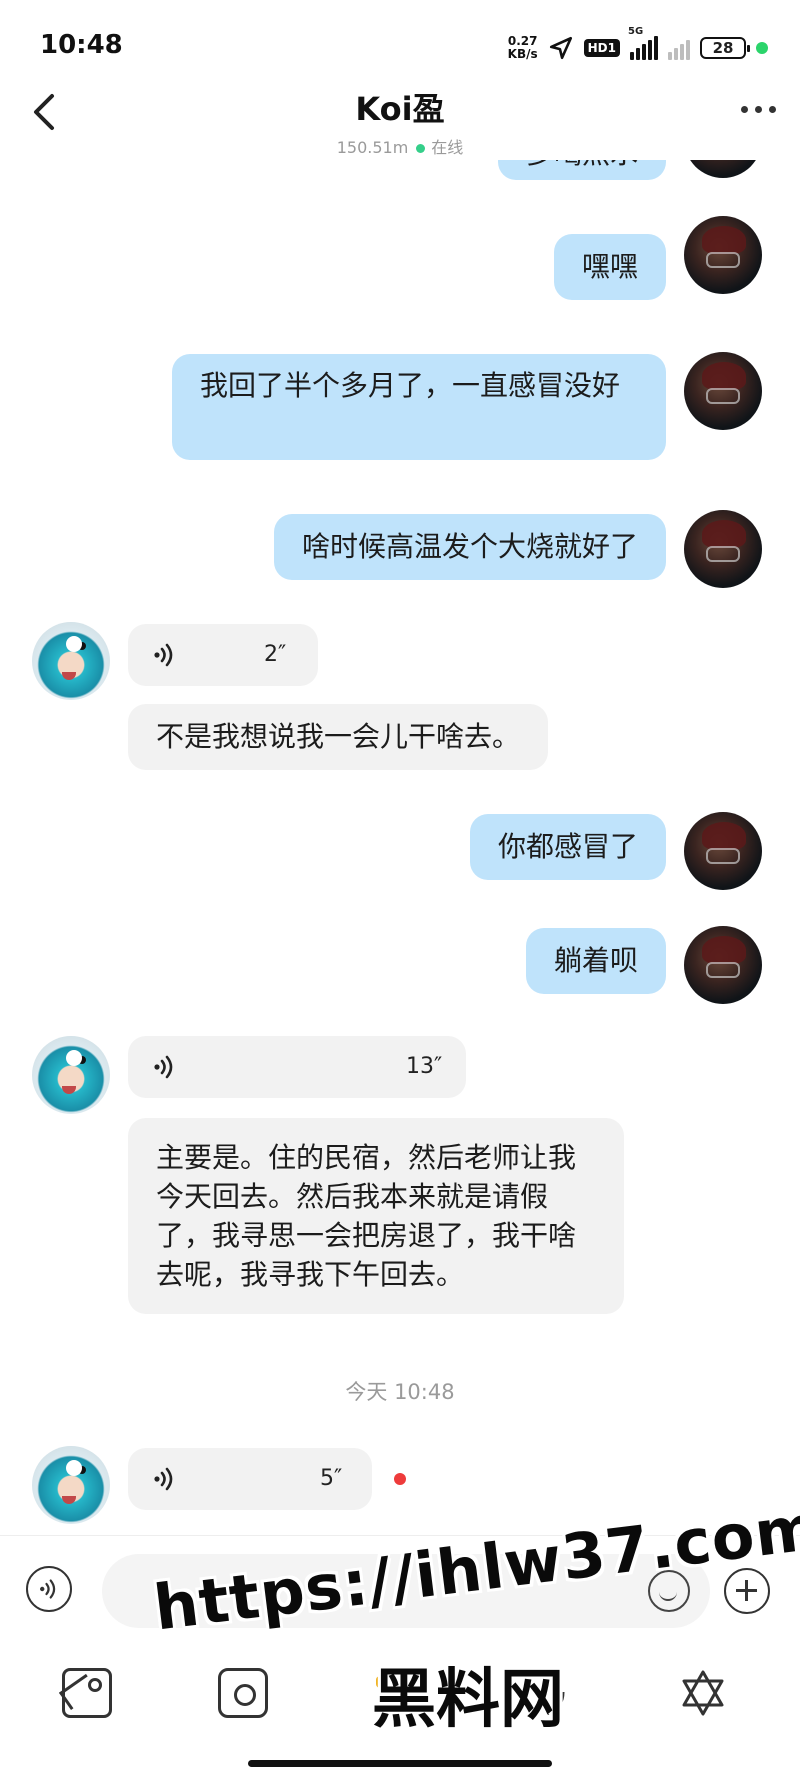  Describe the element at coordinates (372, 147) in the screenshot. I see `distance-text: 150.51m` at that location.